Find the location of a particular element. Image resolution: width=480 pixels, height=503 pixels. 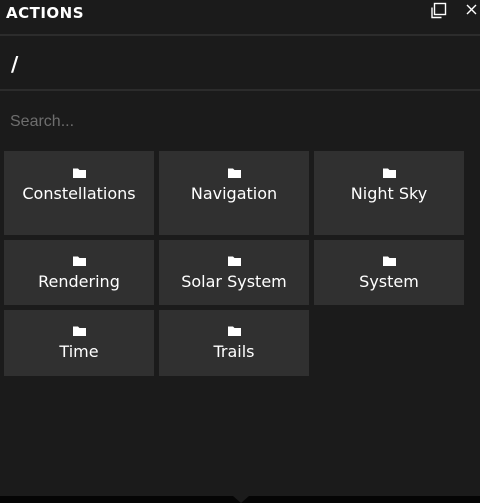

folder-tile-label: Night Sky is located at coordinates (389, 193).